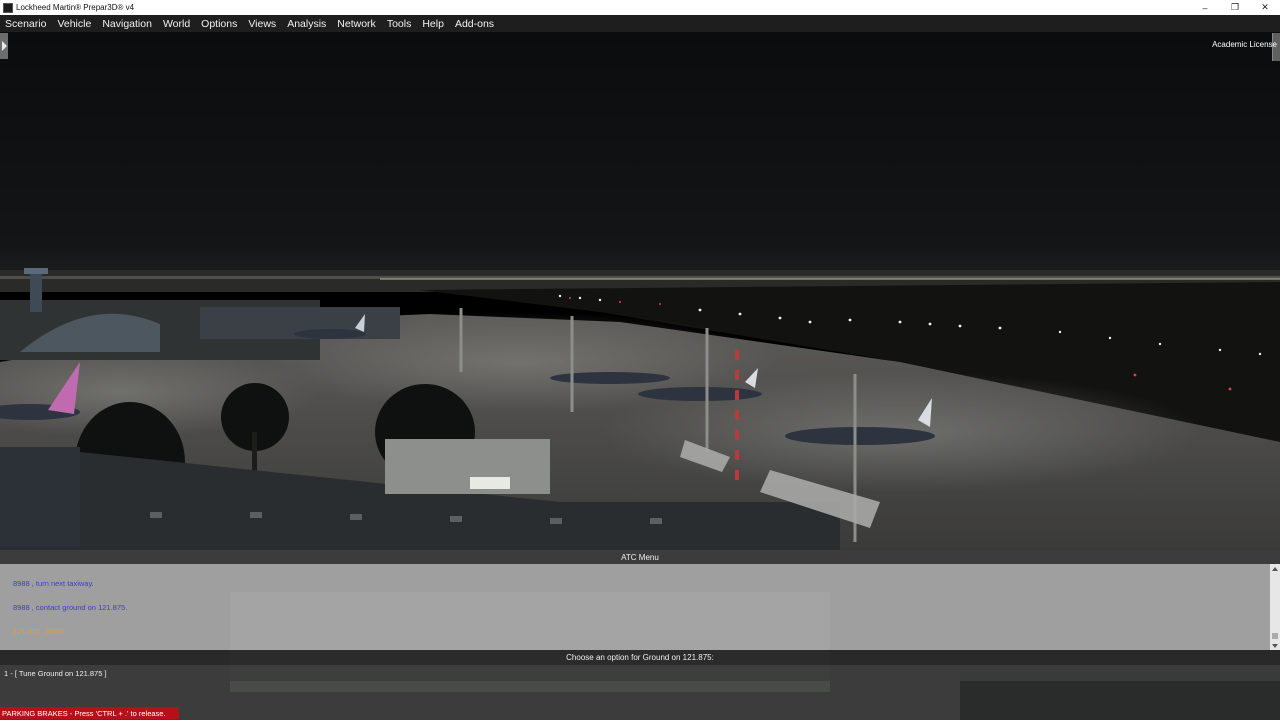  I want to click on atc-option-tune-ground: 1 - [ Tune Ground on 121.875 ], so click(55, 673).